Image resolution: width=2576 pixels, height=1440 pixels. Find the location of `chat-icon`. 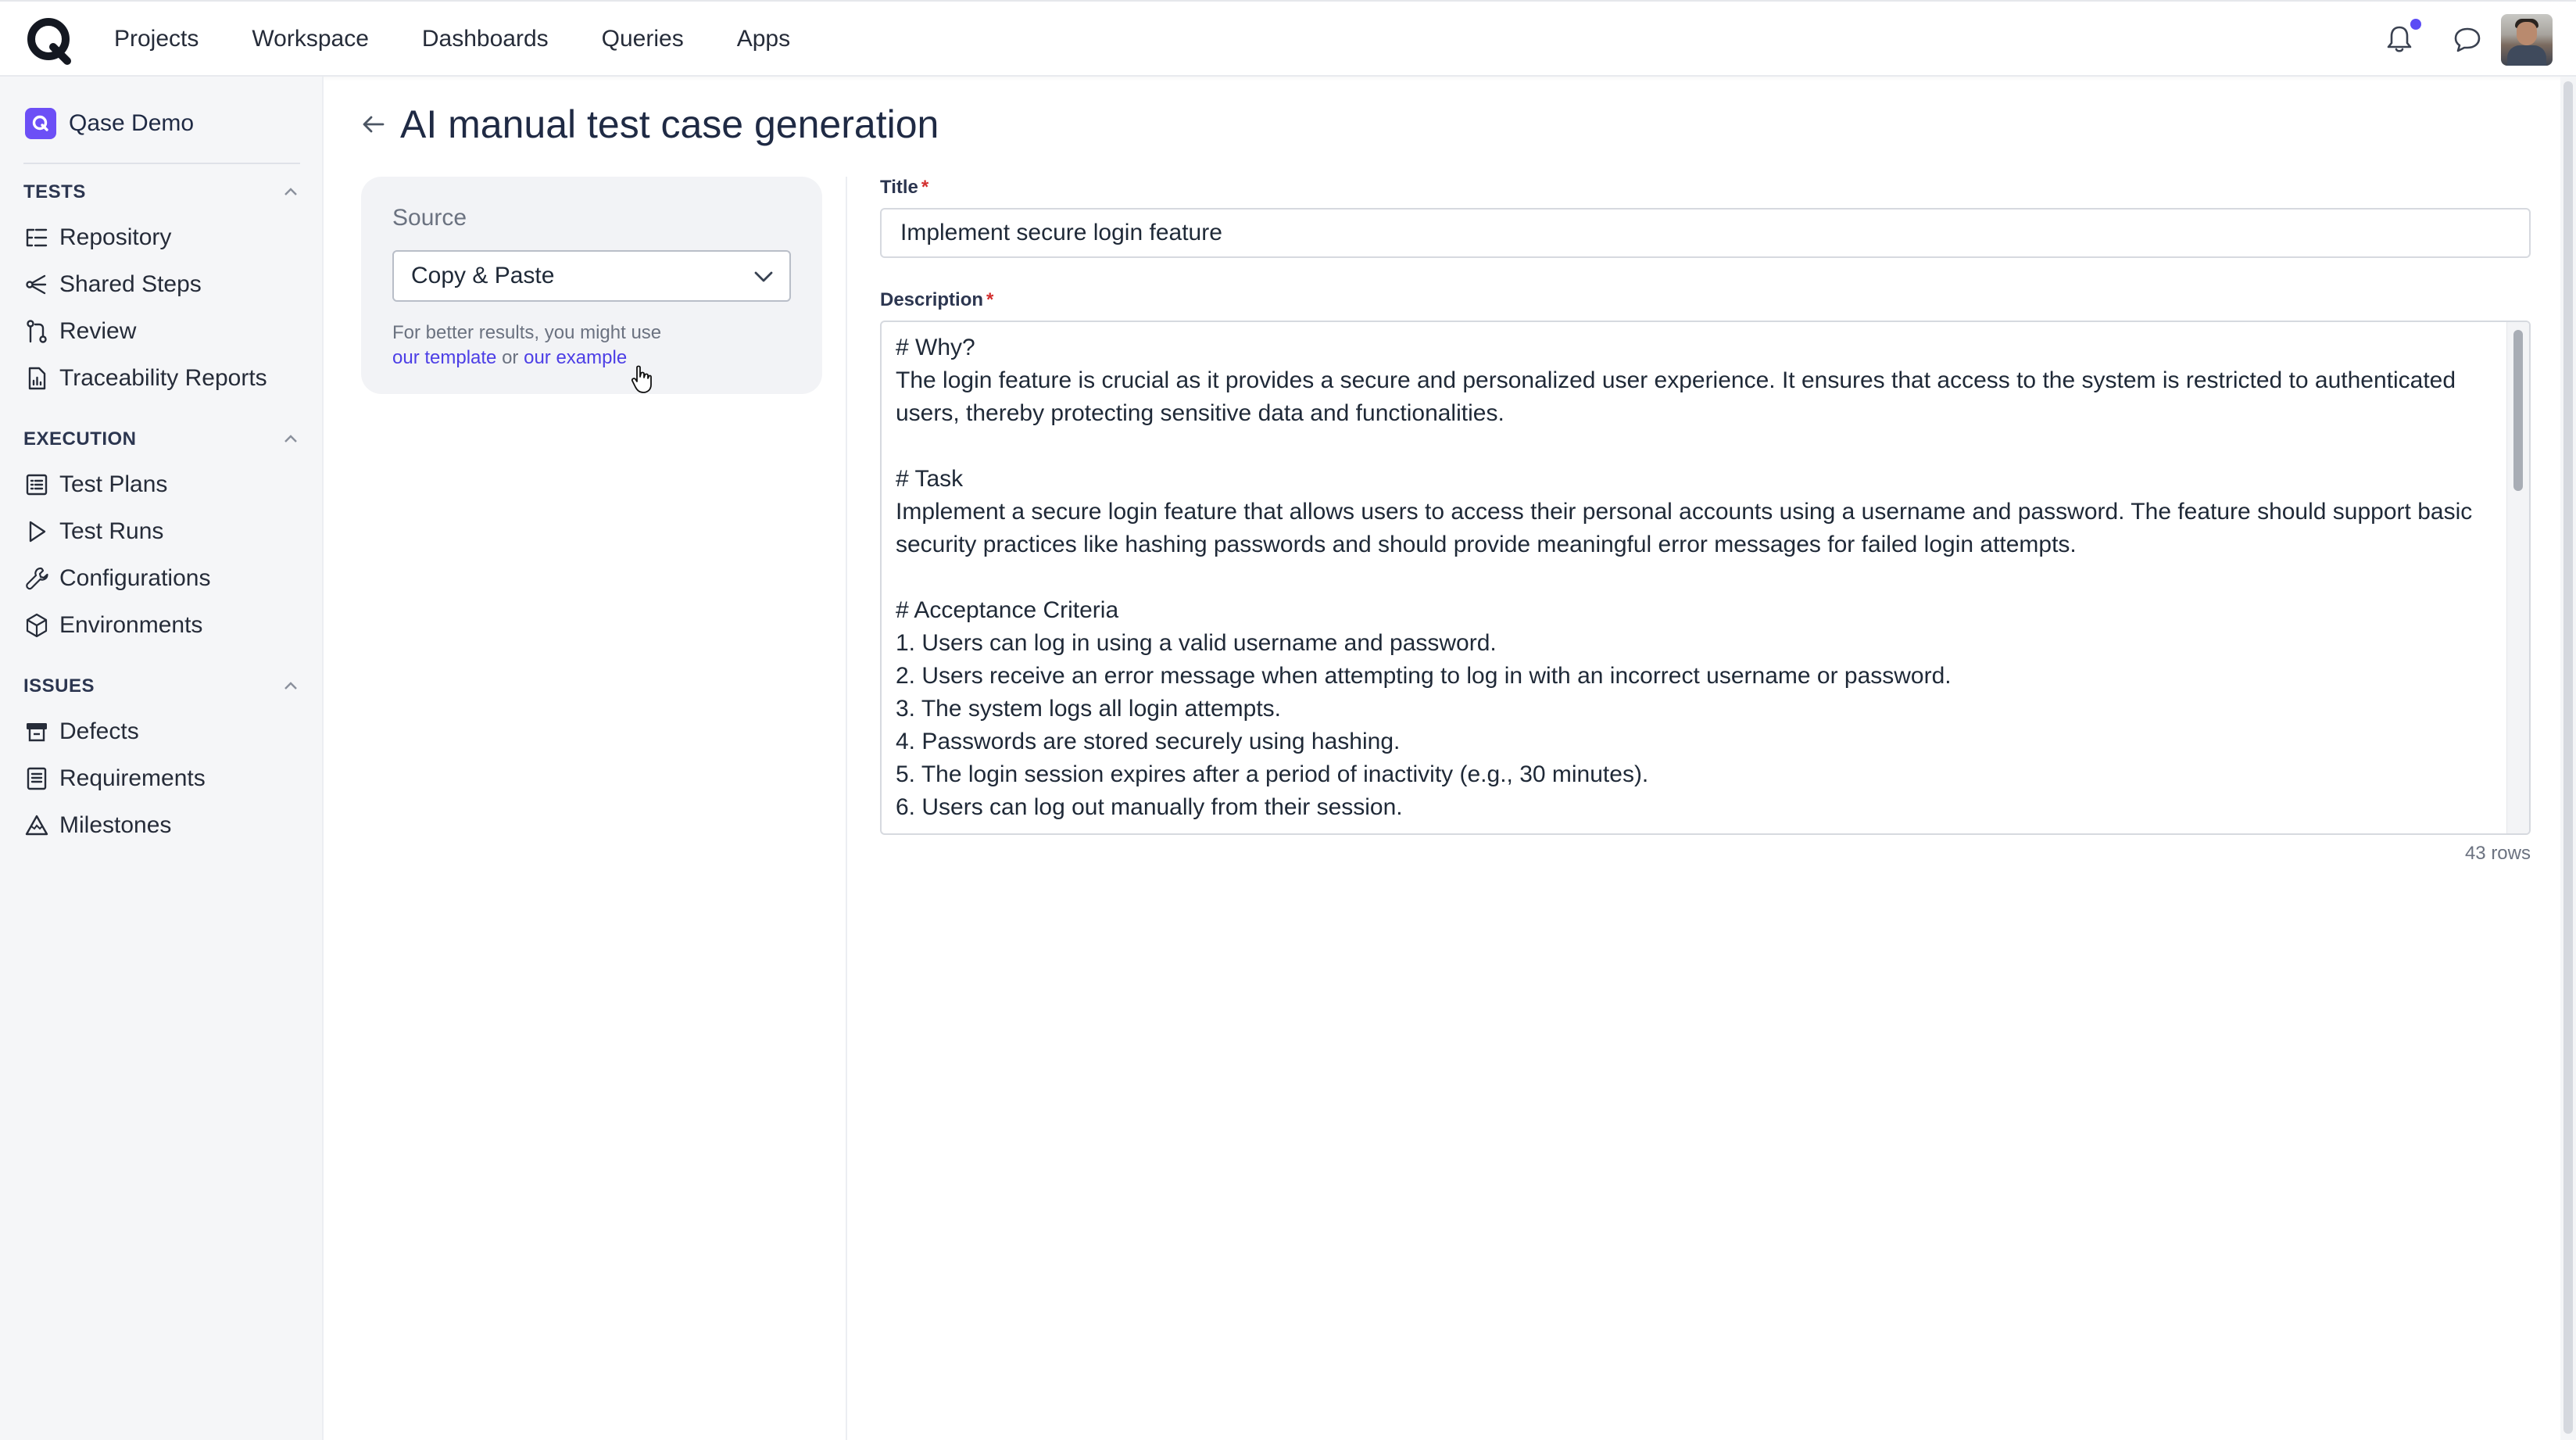

chat-icon is located at coordinates (2467, 40).